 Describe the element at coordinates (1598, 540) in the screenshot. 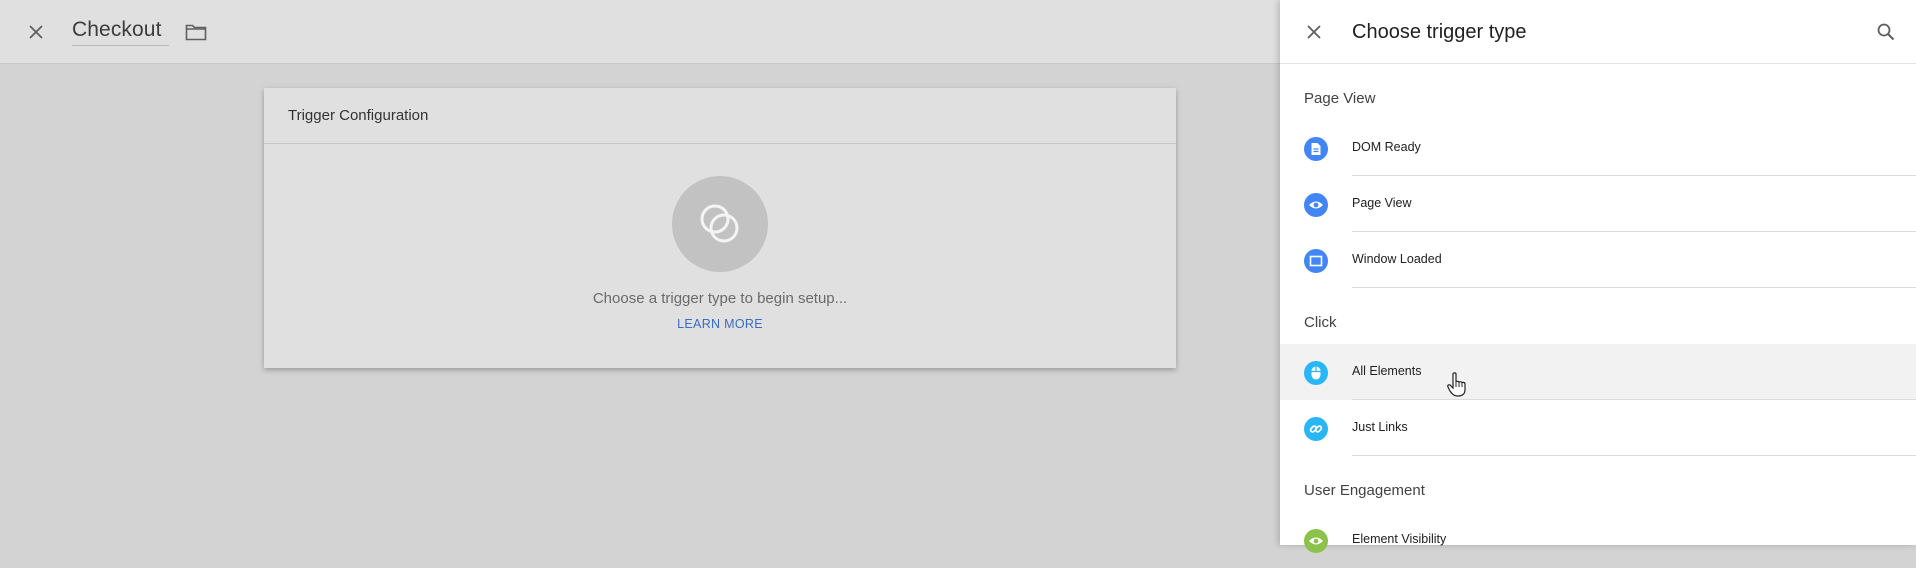

I see `trigger-item-element-visibility: Element Visibility` at that location.